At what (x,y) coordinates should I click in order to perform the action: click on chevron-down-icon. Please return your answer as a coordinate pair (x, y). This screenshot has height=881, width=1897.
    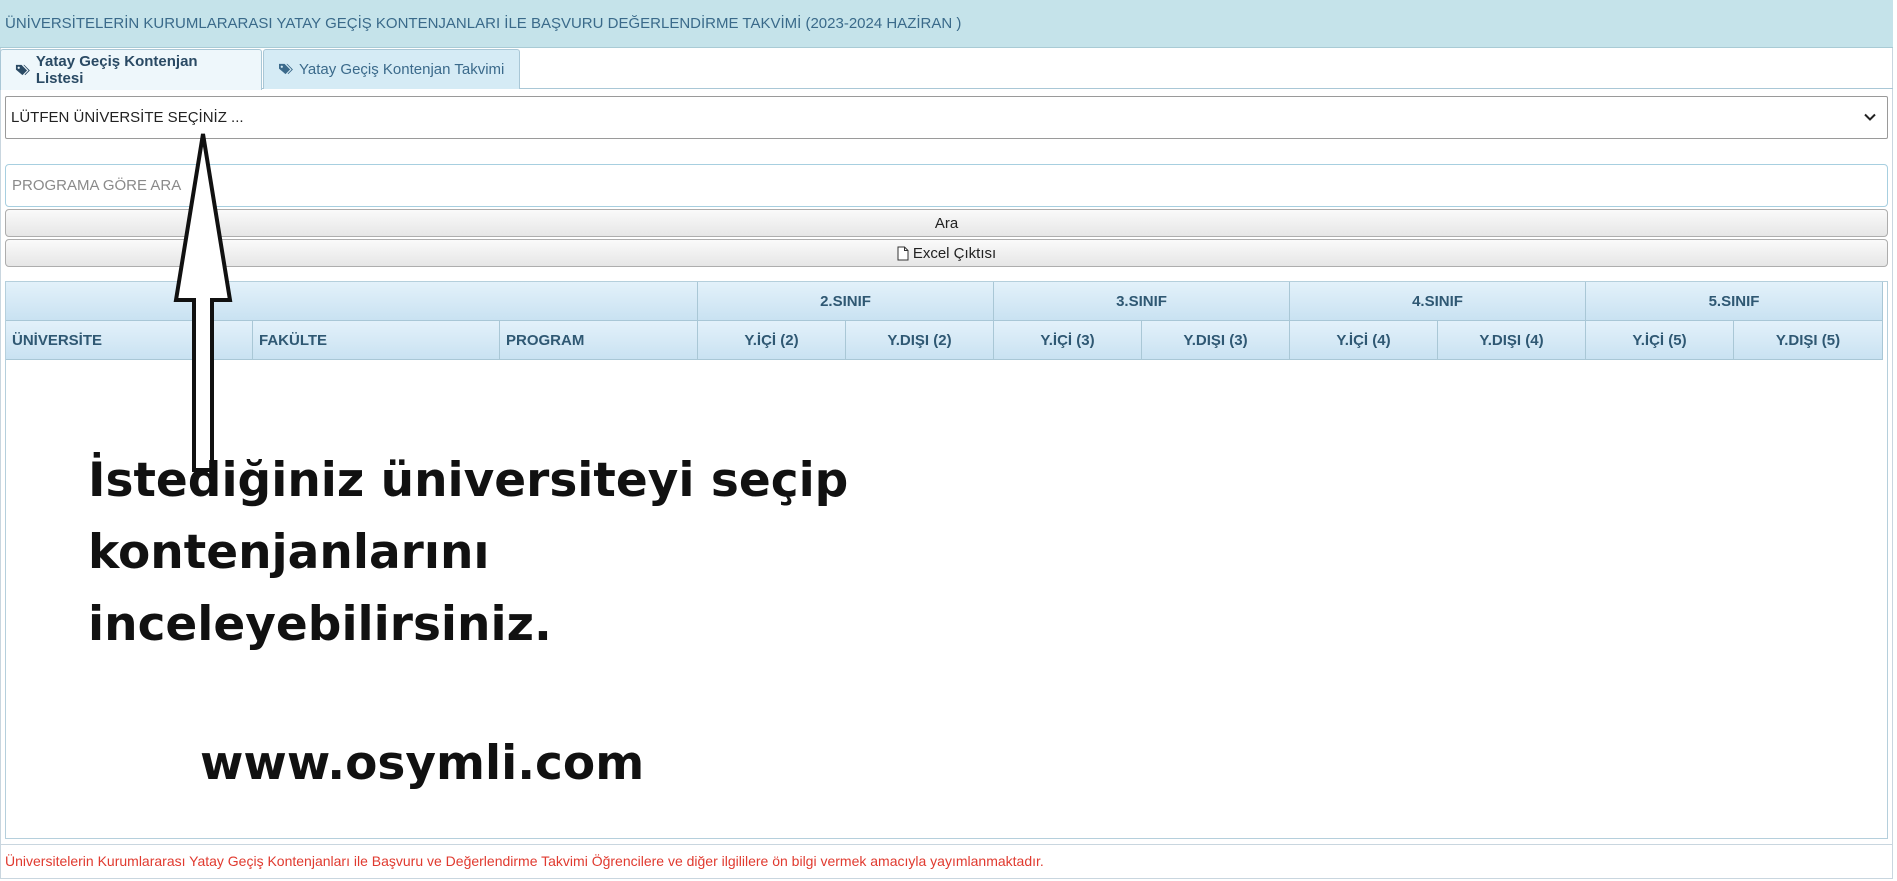
    Looking at the image, I should click on (1870, 117).